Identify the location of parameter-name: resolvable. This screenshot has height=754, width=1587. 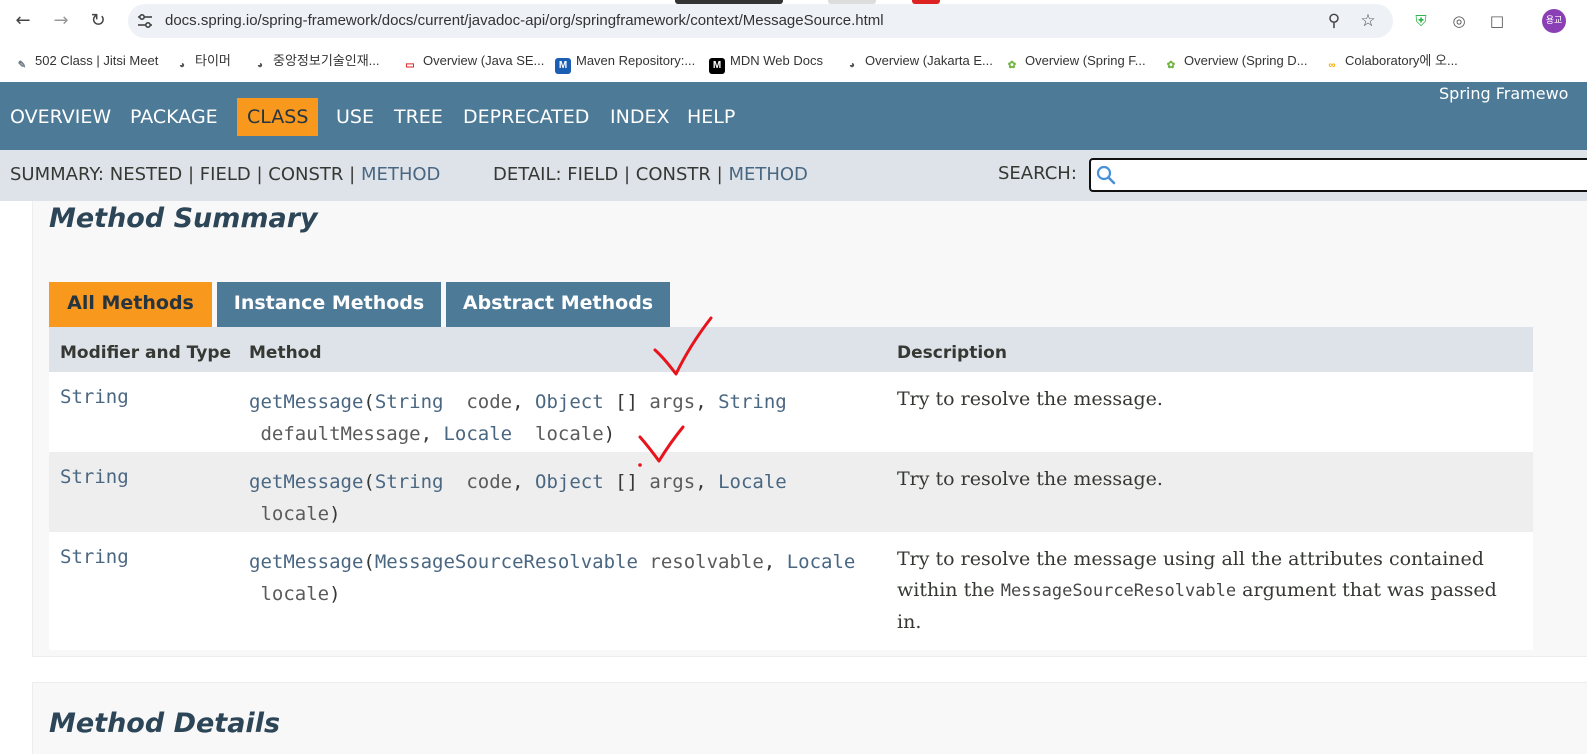
(700, 562).